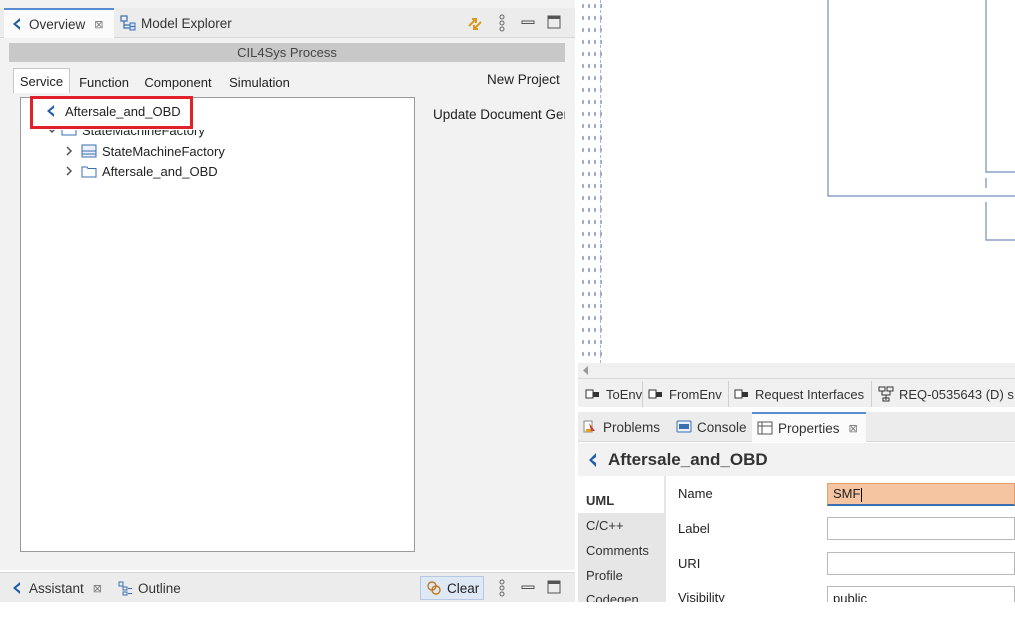 The width and height of the screenshot is (1015, 621). Describe the element at coordinates (123, 111) in the screenshot. I see `tree-root-label: Aftersale_and_OBD` at that location.